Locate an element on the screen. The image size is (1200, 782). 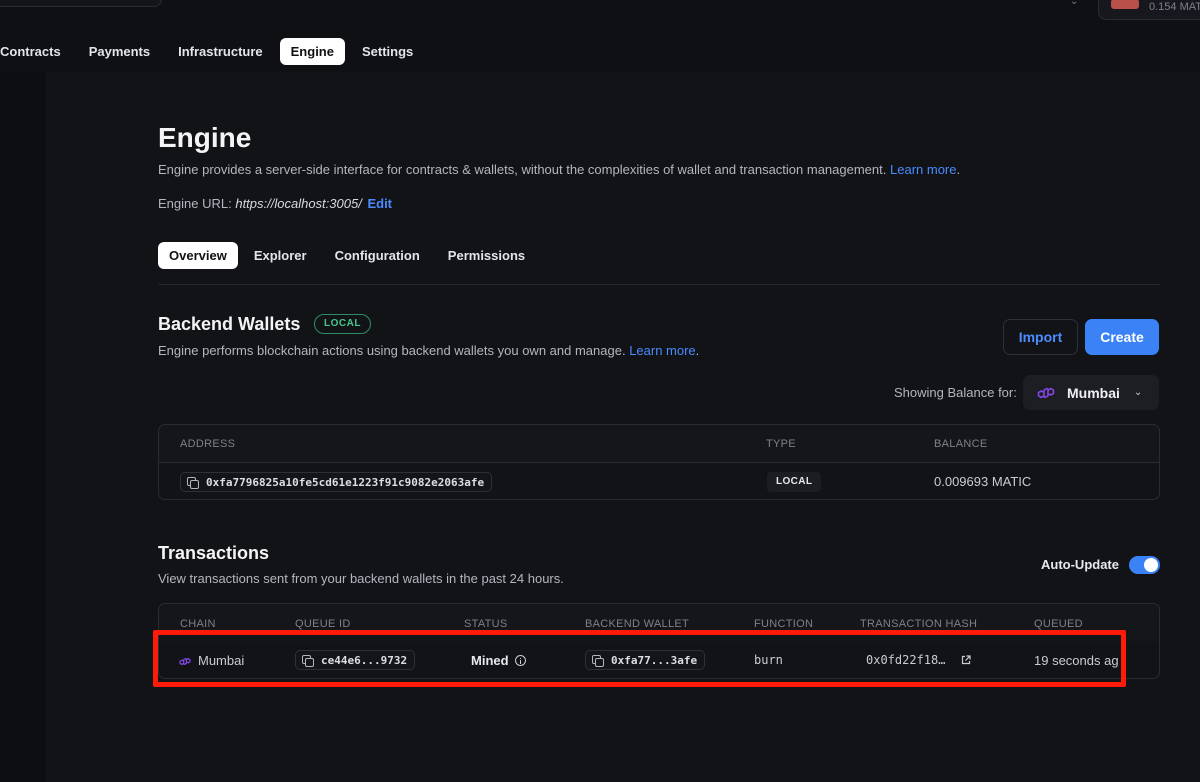
nav-engine: Engine is located at coordinates (312, 51).